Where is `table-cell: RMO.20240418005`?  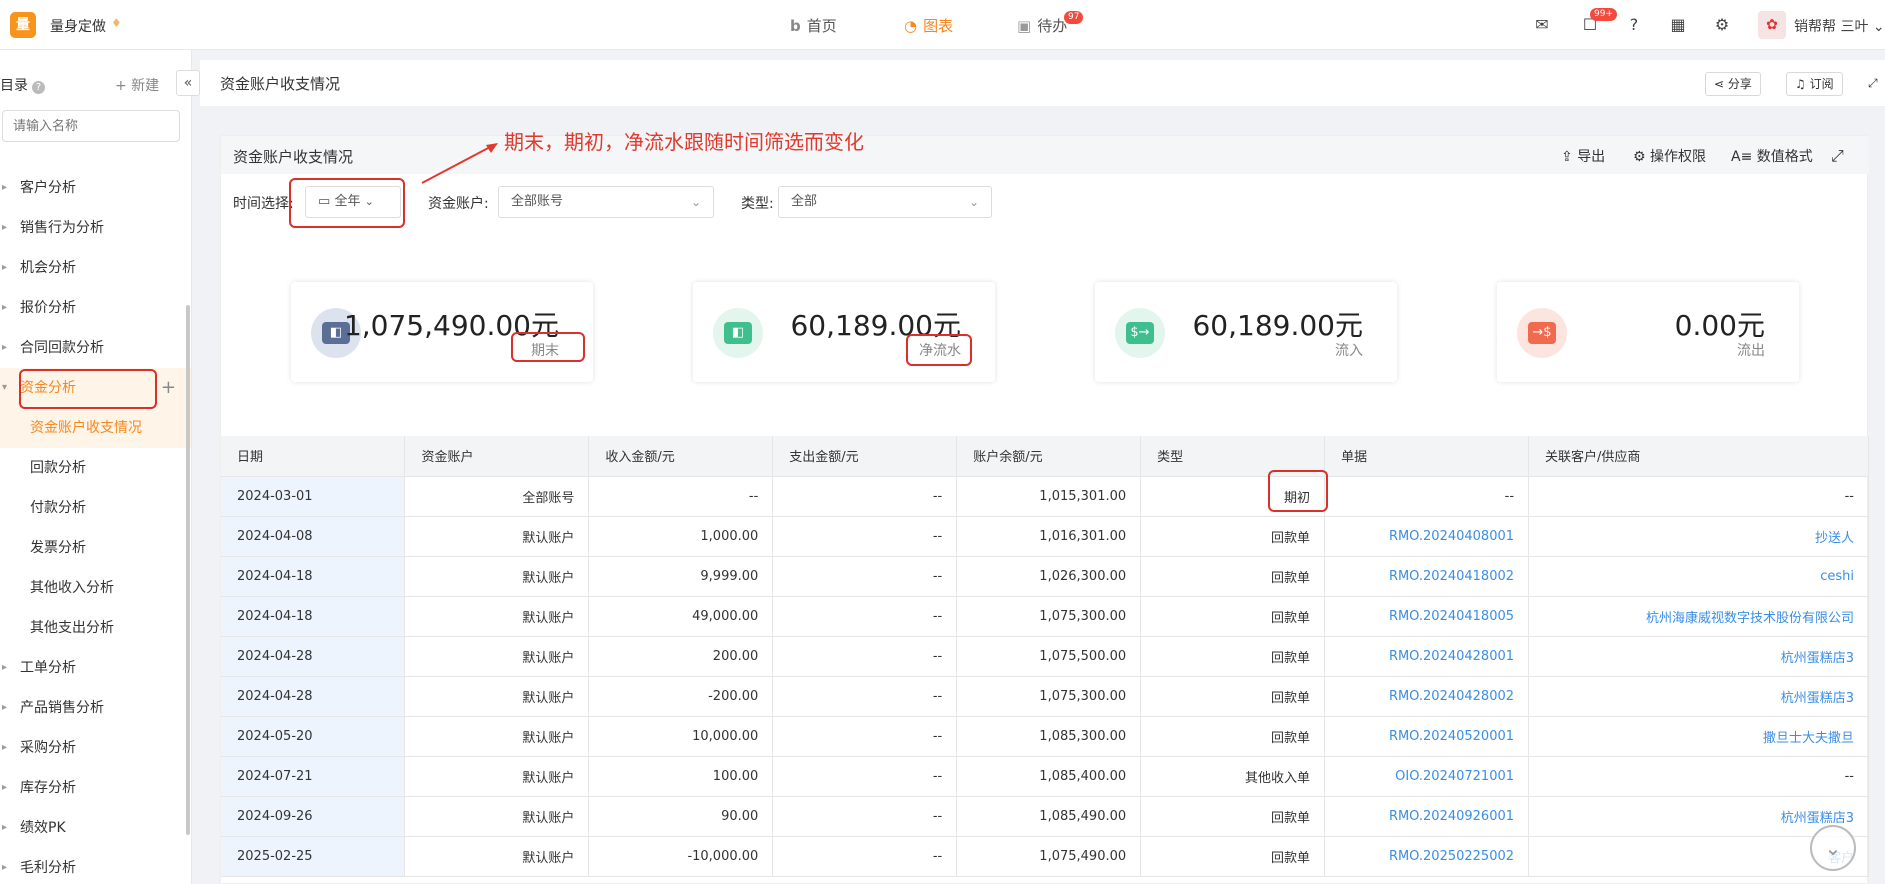
table-cell: RMO.20240418005 is located at coordinates (1427, 616).